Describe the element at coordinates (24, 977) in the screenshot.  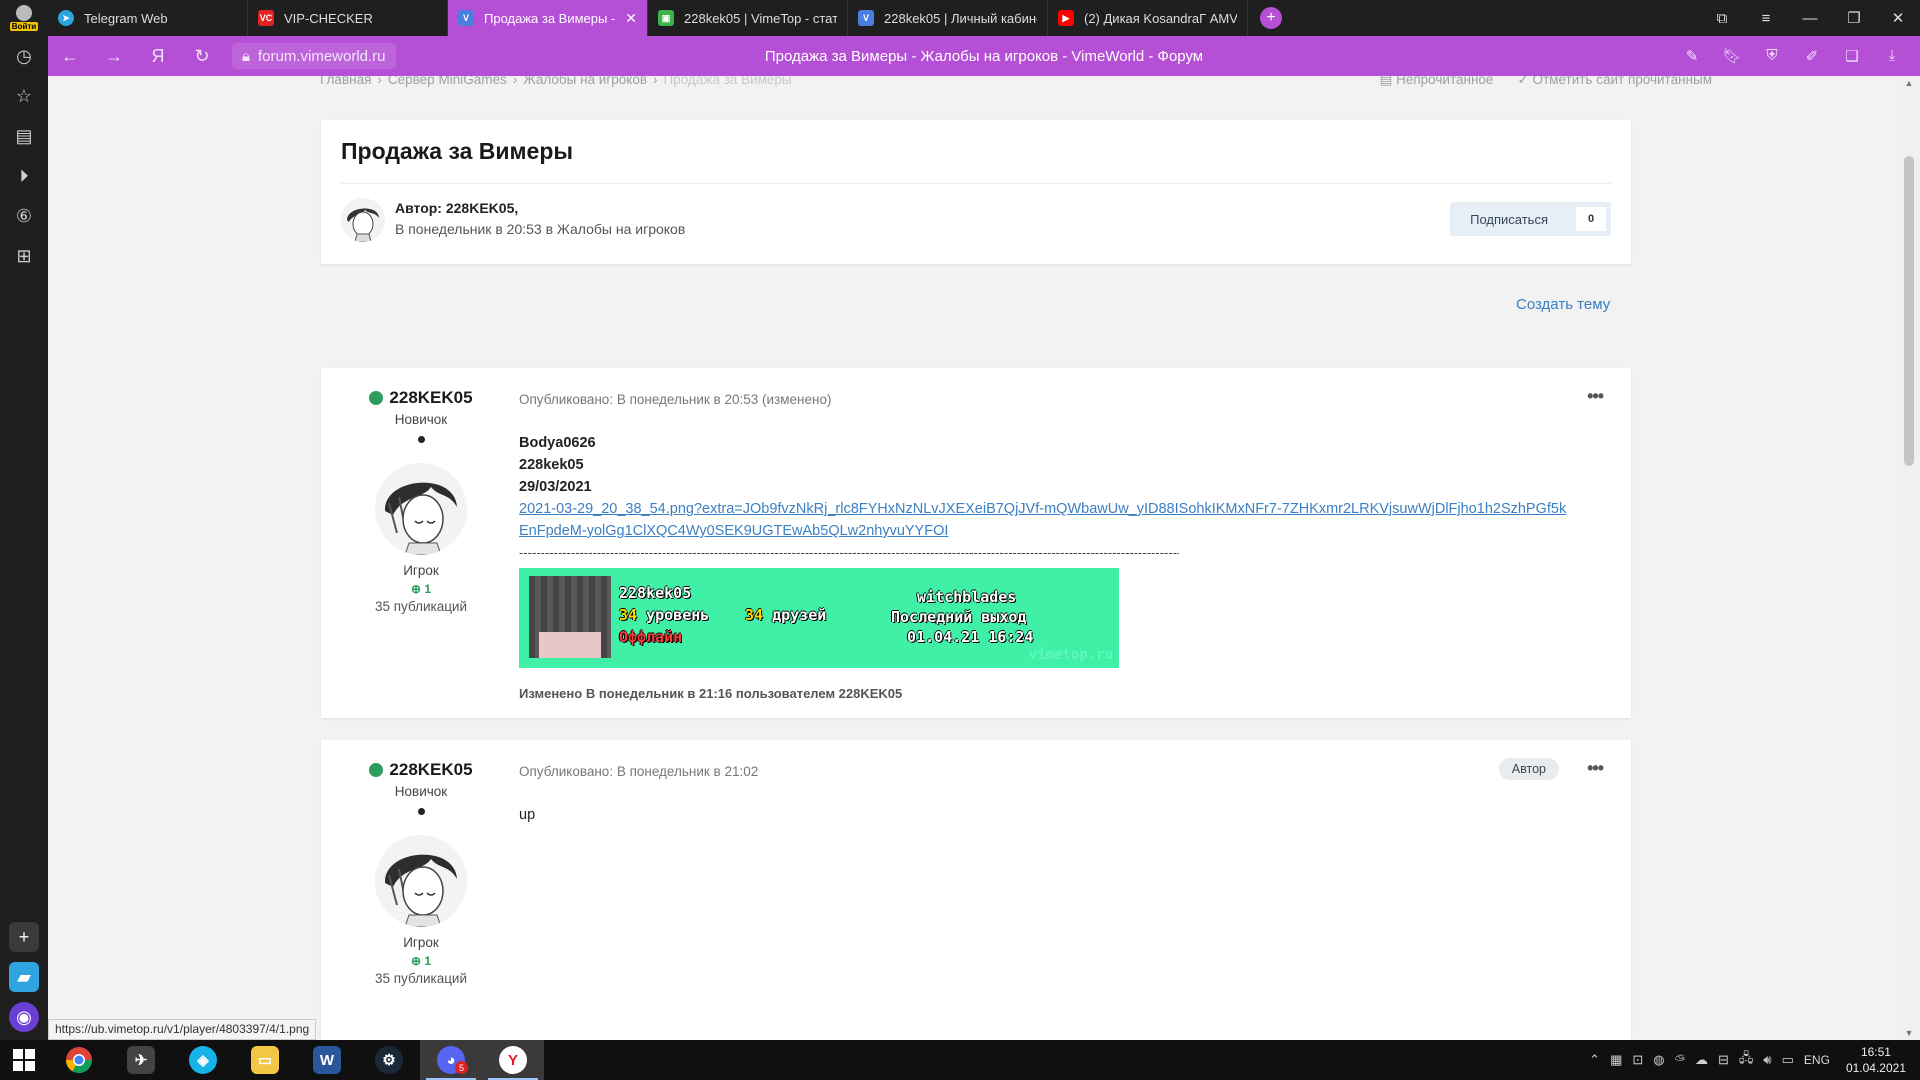
I see `messenger-icon: ▰` at that location.